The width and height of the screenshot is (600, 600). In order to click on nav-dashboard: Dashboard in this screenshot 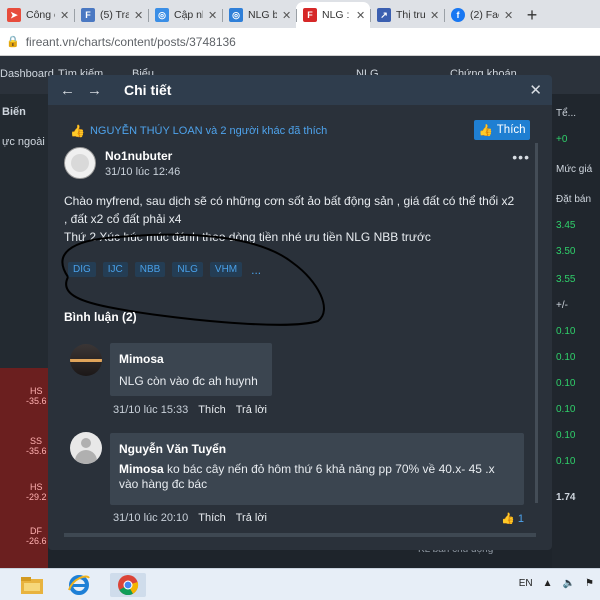, I will do `click(27, 74)`.